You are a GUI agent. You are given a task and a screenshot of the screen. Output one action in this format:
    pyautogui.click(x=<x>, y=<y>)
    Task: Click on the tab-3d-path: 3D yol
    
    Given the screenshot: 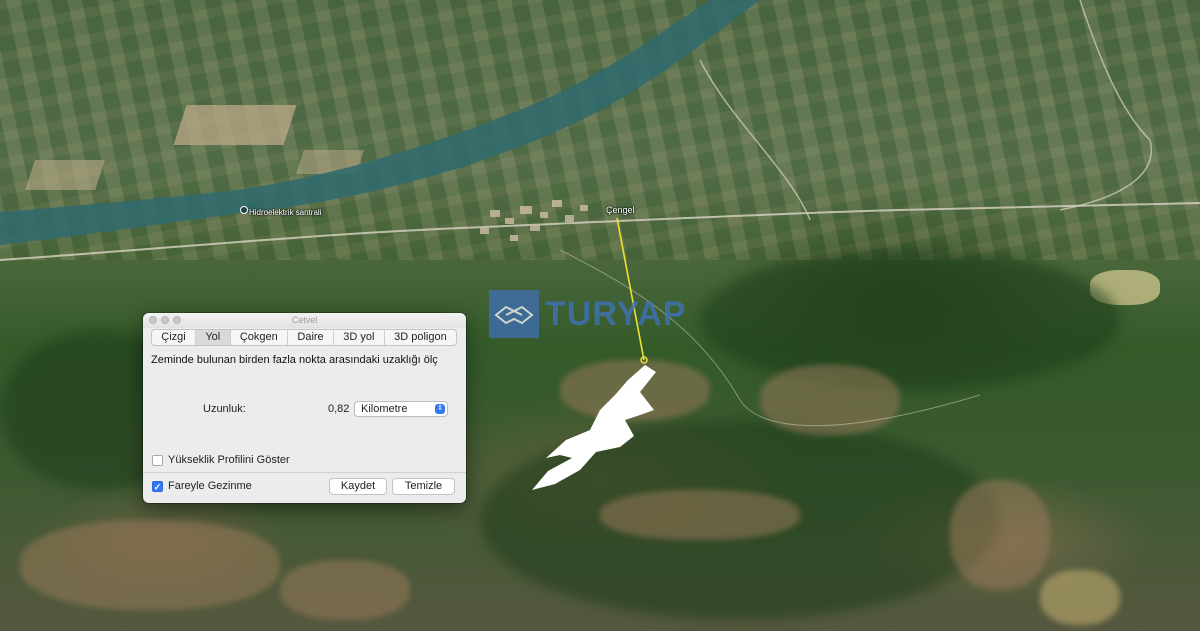 What is the action you would take?
    pyautogui.click(x=359, y=337)
    